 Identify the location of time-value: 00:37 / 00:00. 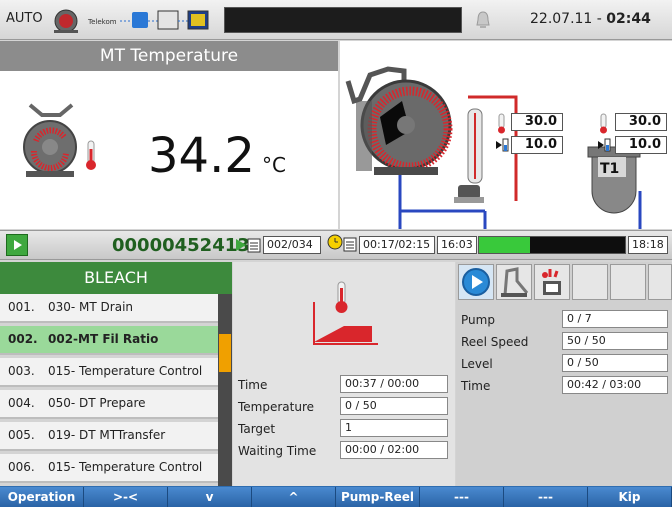
(394, 384).